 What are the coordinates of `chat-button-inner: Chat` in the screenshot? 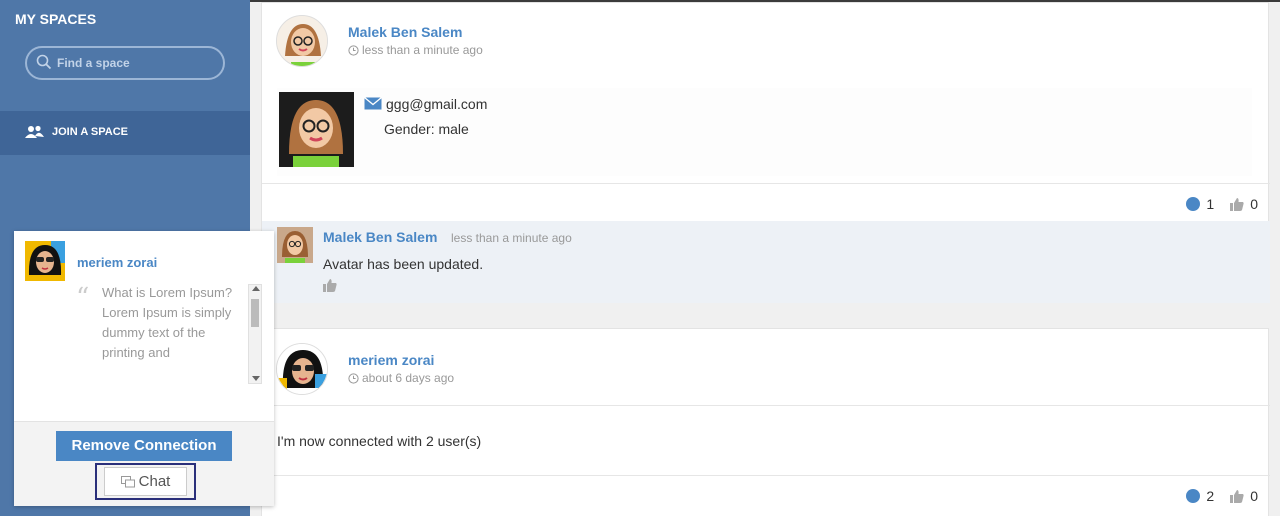 It's located at (145, 481).